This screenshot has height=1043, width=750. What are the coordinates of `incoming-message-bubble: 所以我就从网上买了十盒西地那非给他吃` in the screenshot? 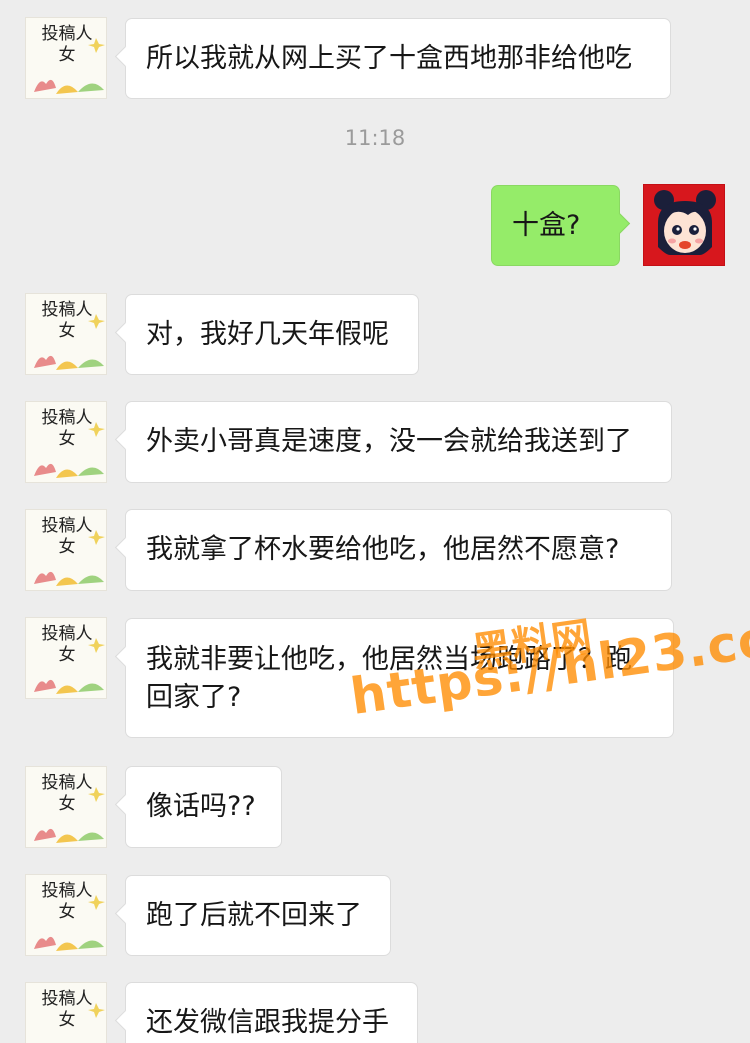 It's located at (398, 58).